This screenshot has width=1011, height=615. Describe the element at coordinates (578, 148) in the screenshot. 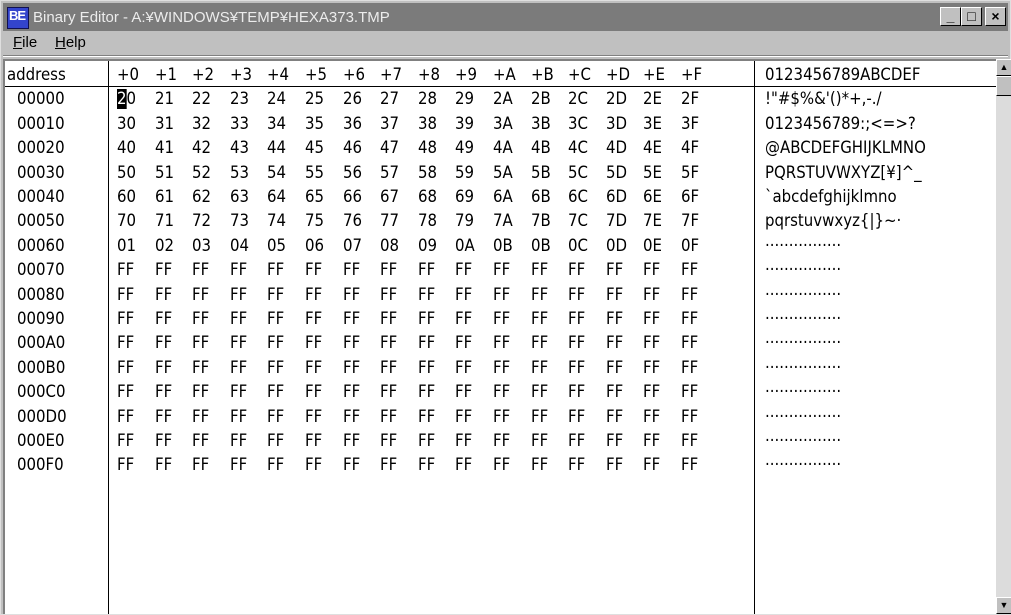

I see `hex-byte: 4C` at that location.